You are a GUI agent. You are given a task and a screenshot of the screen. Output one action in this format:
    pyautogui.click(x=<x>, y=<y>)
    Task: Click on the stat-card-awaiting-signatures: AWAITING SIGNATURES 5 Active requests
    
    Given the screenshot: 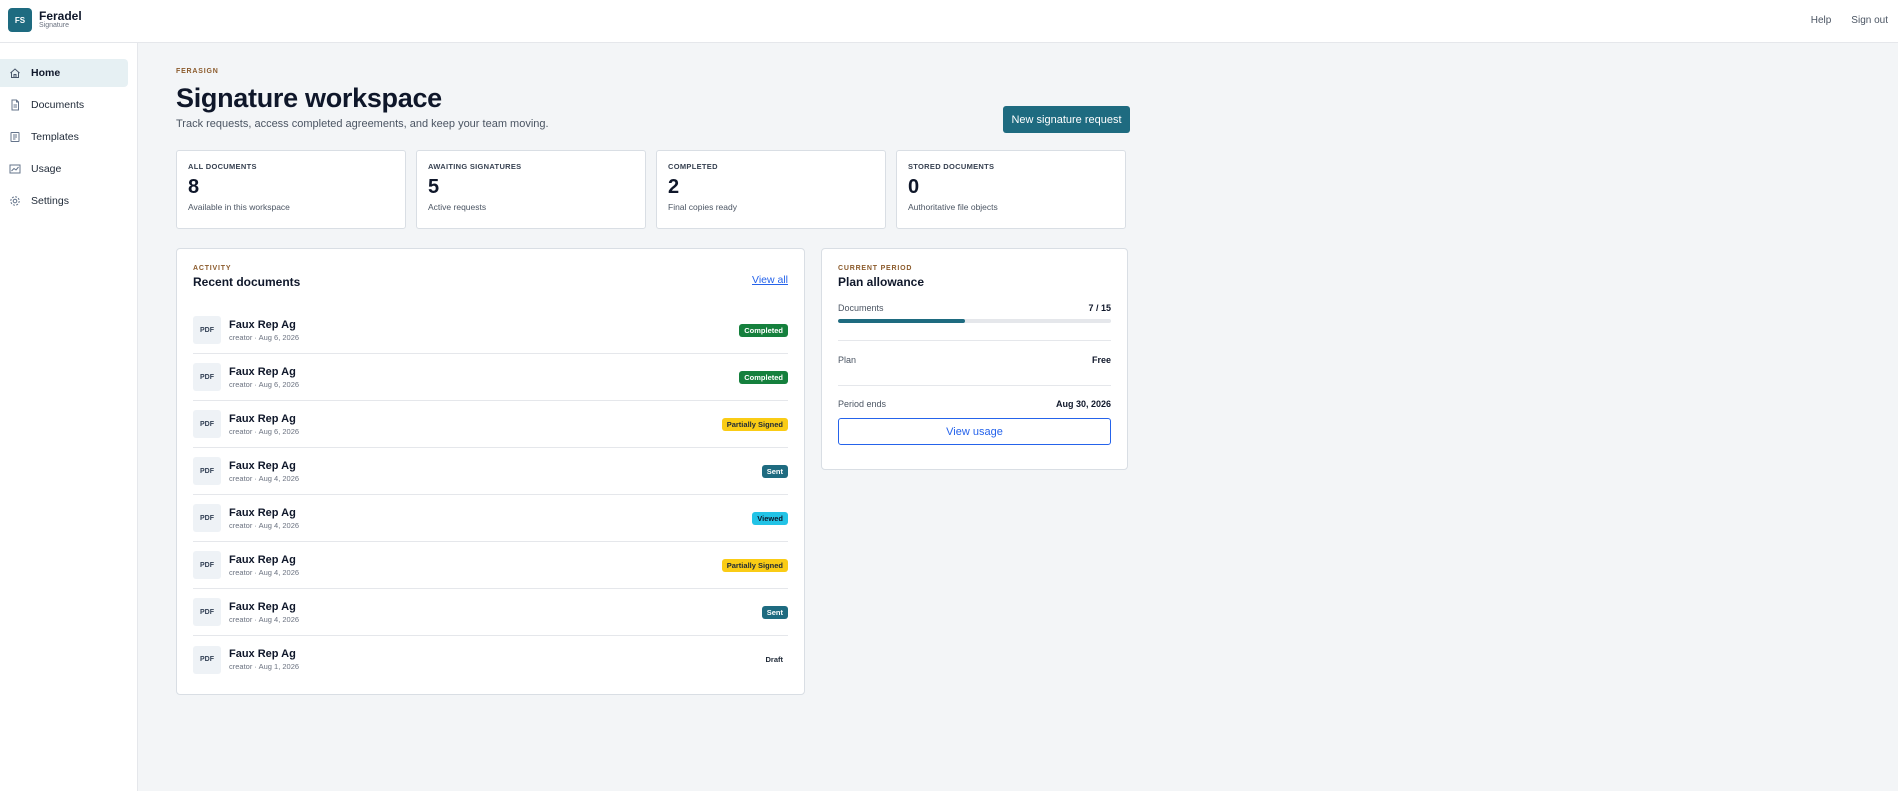 What is the action you would take?
    pyautogui.click(x=531, y=189)
    